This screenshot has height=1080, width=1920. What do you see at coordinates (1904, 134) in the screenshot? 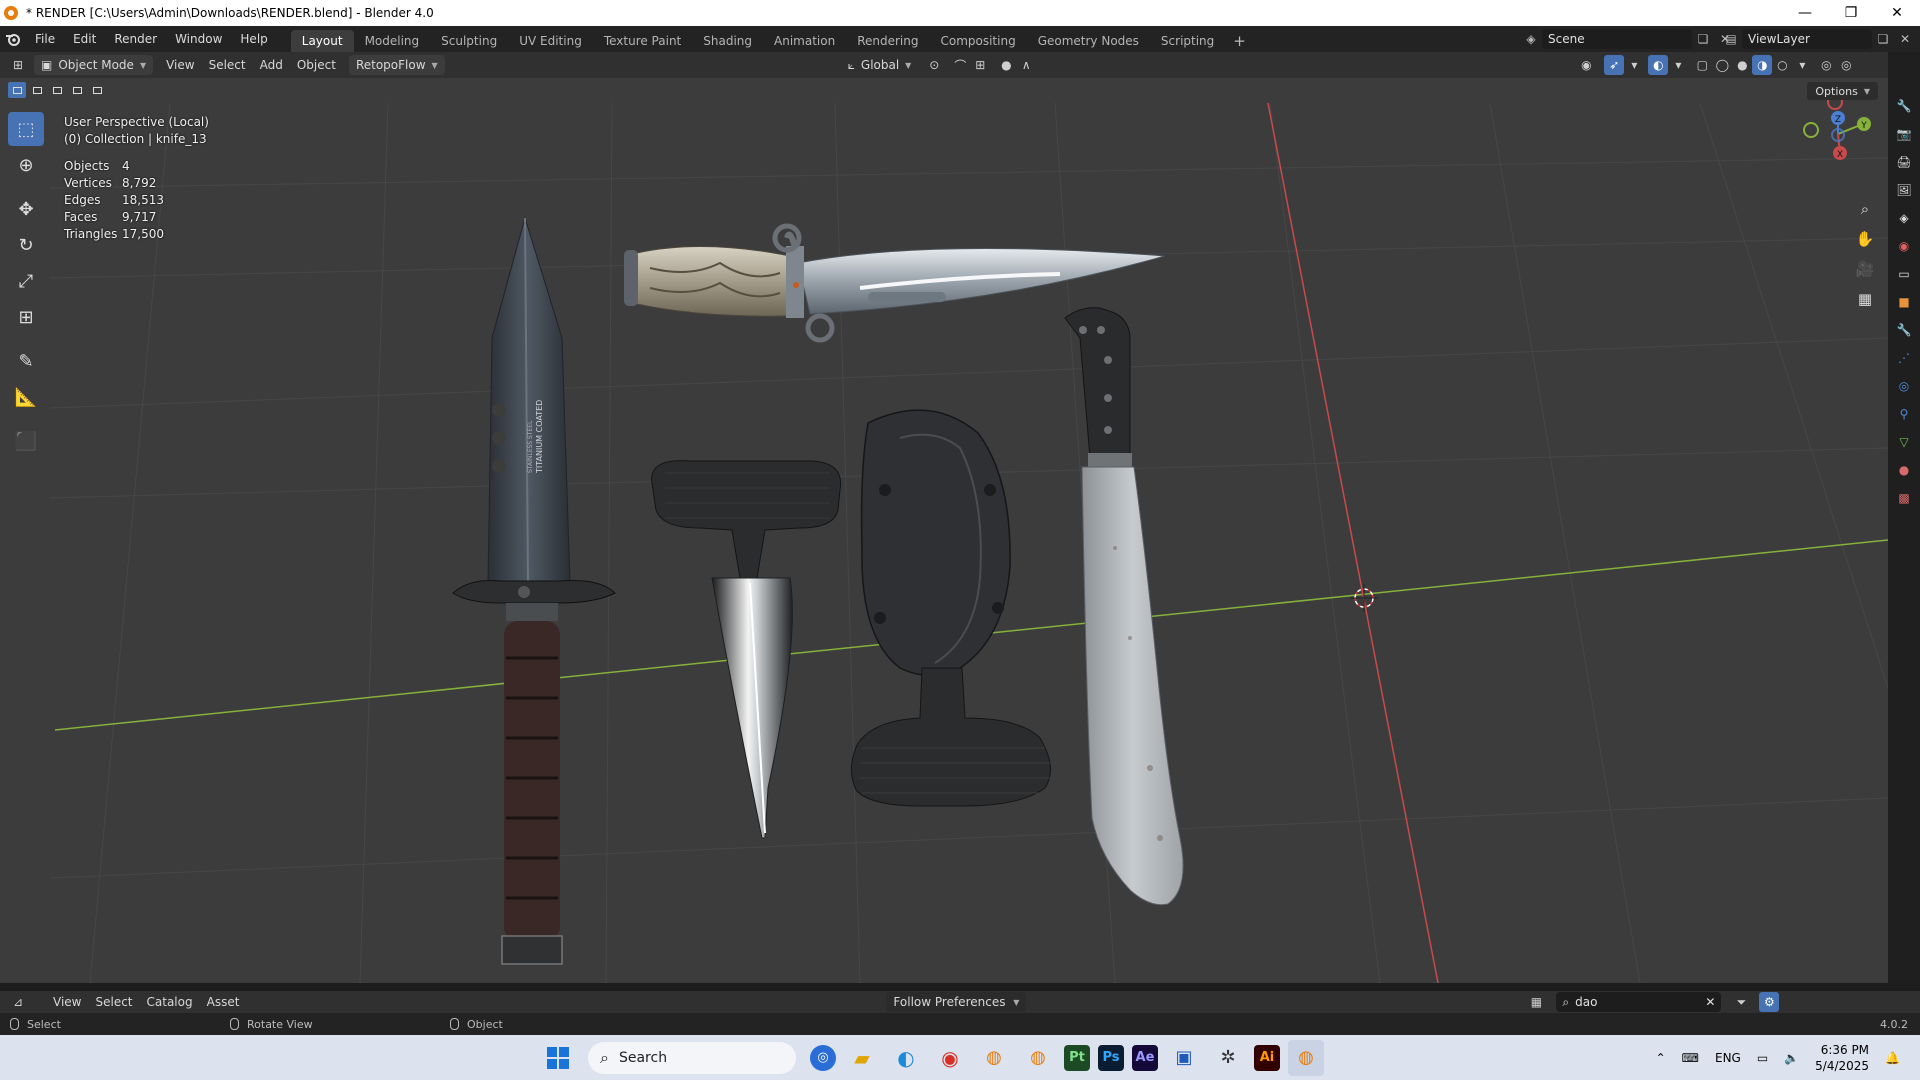
I see `render-properties-icon: 📷` at bounding box center [1904, 134].